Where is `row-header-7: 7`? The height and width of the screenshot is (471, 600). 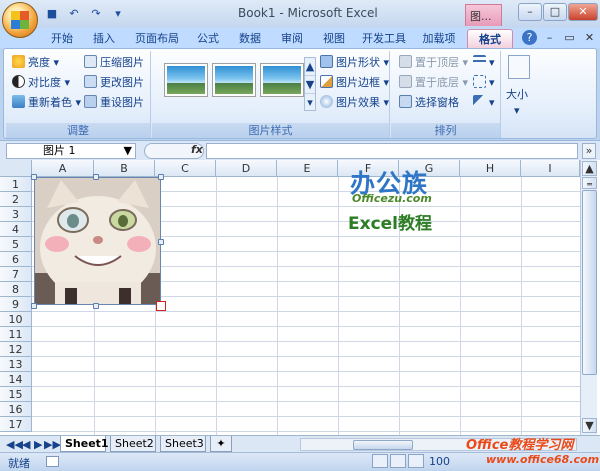
row-header-7: 7 is located at coordinates (16, 274).